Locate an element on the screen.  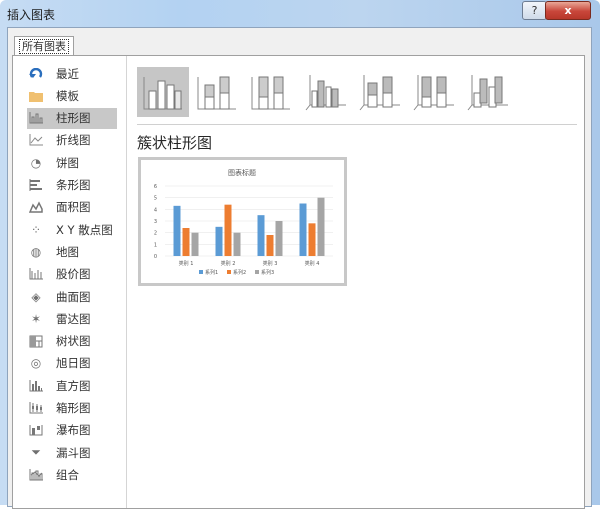
line-chart-icon is located at coordinates (36, 140).